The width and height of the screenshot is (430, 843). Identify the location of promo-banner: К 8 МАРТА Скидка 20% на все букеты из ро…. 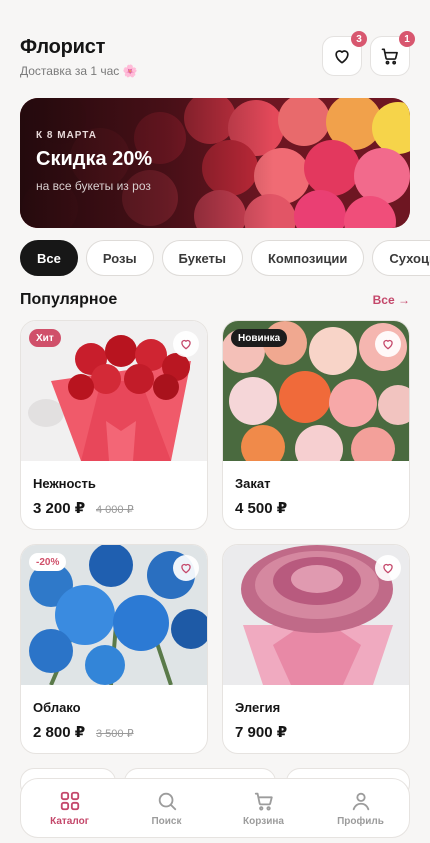
(215, 163).